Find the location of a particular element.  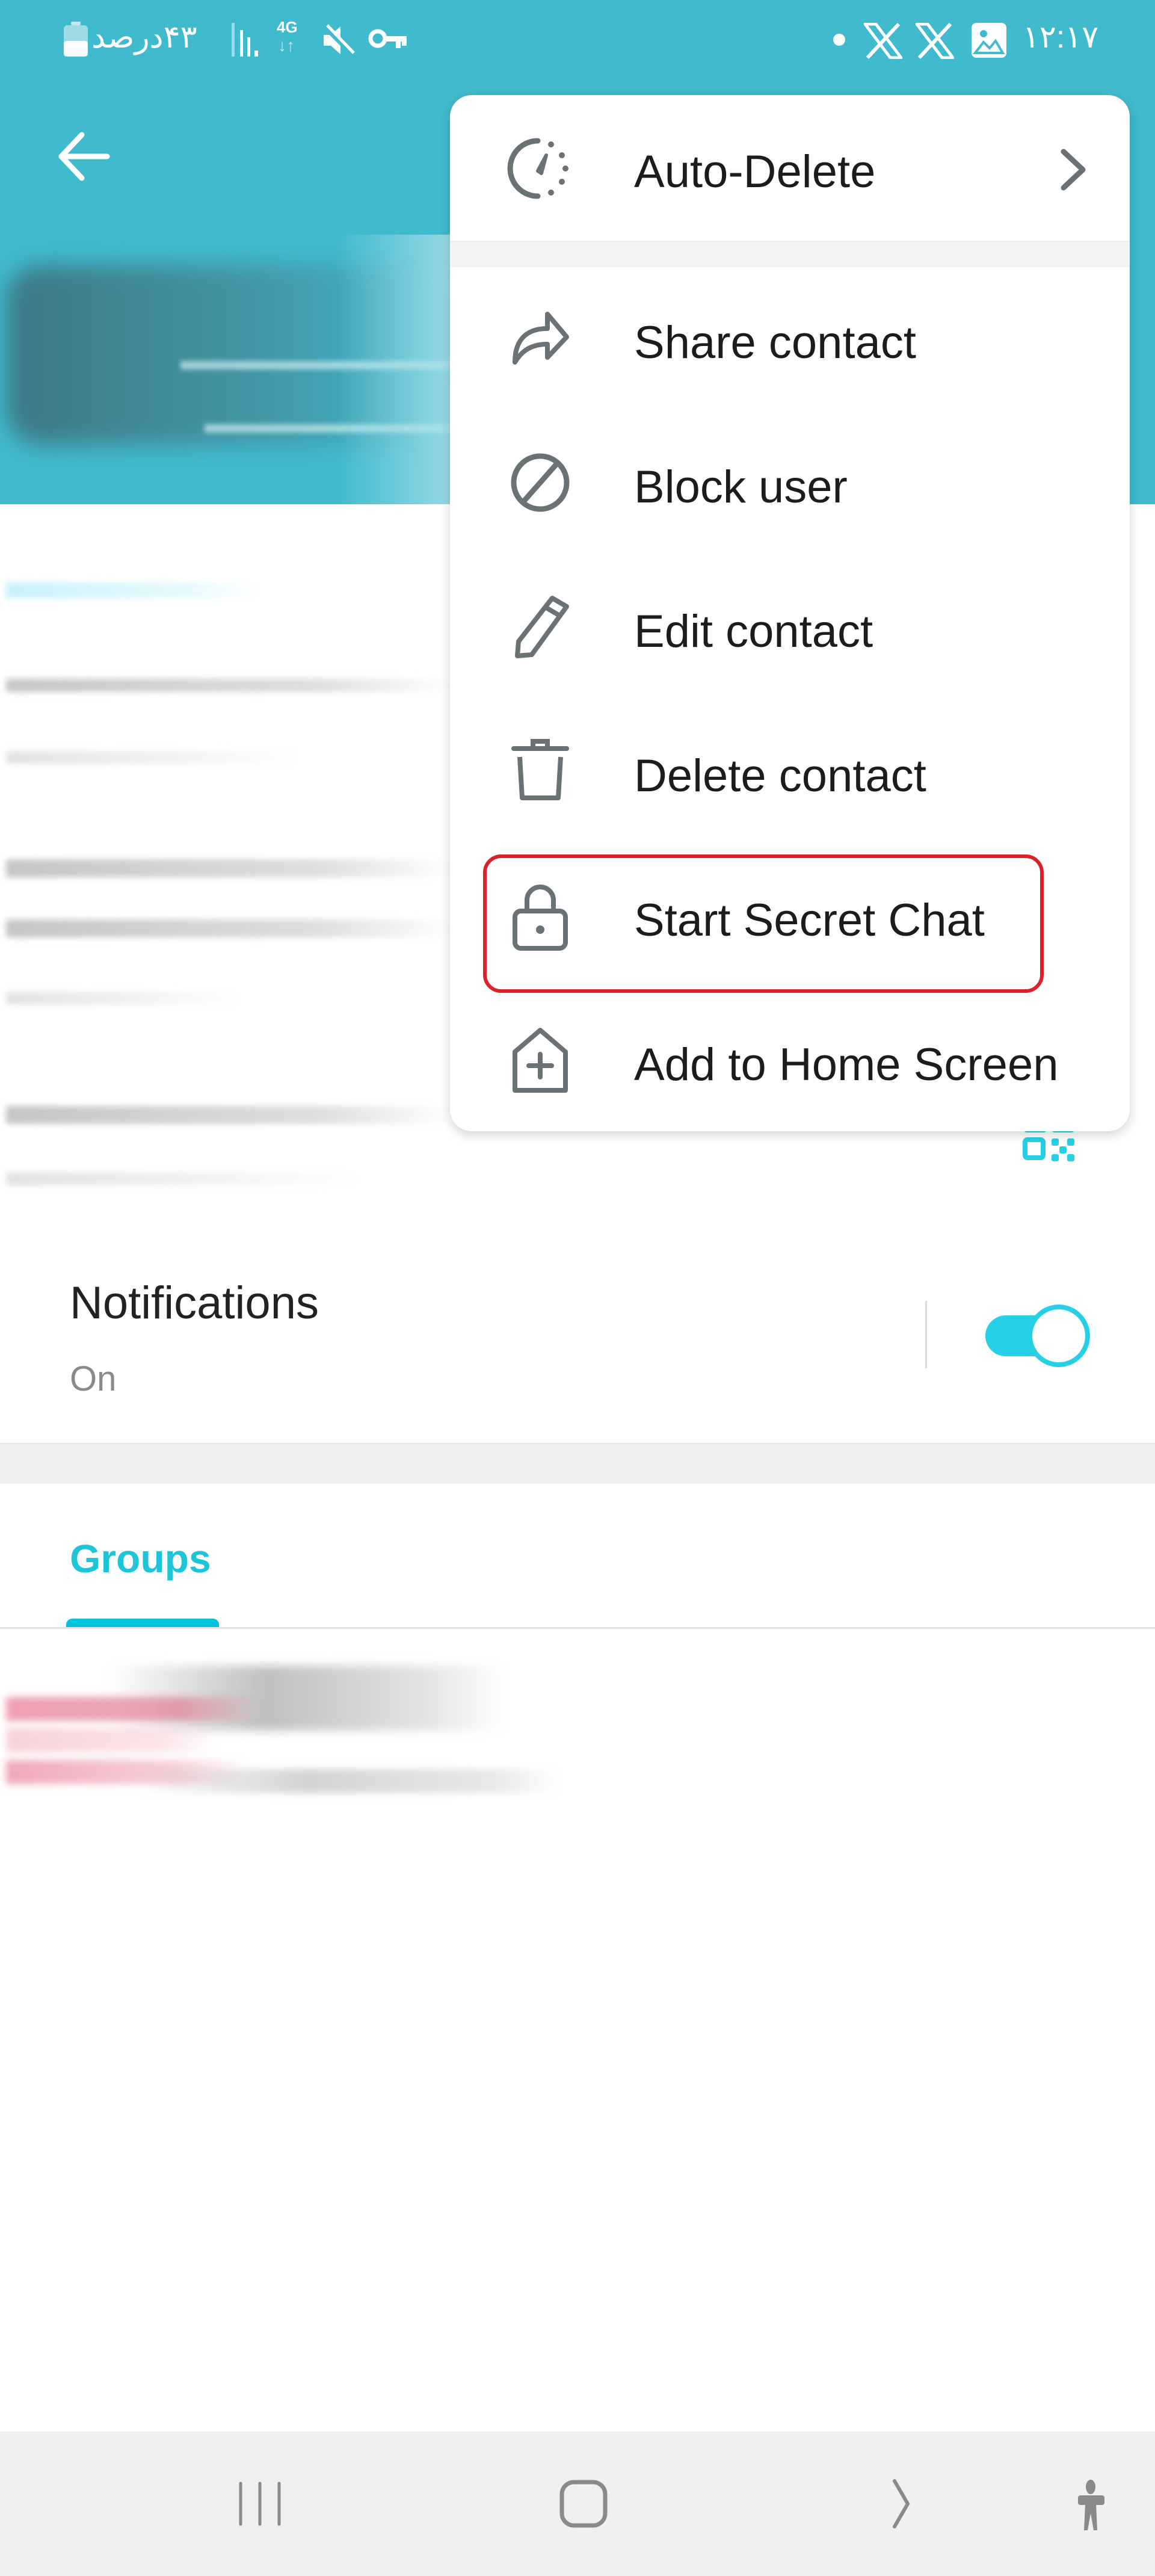

menu-item-edit-contact: Edit contact is located at coordinates (790, 627).